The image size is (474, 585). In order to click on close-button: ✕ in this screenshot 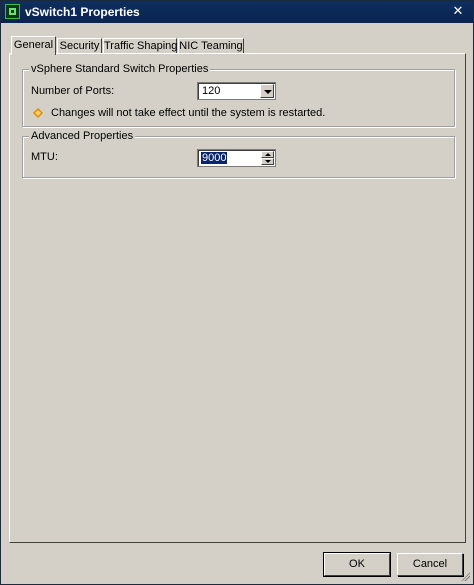, I will do `click(458, 11)`.